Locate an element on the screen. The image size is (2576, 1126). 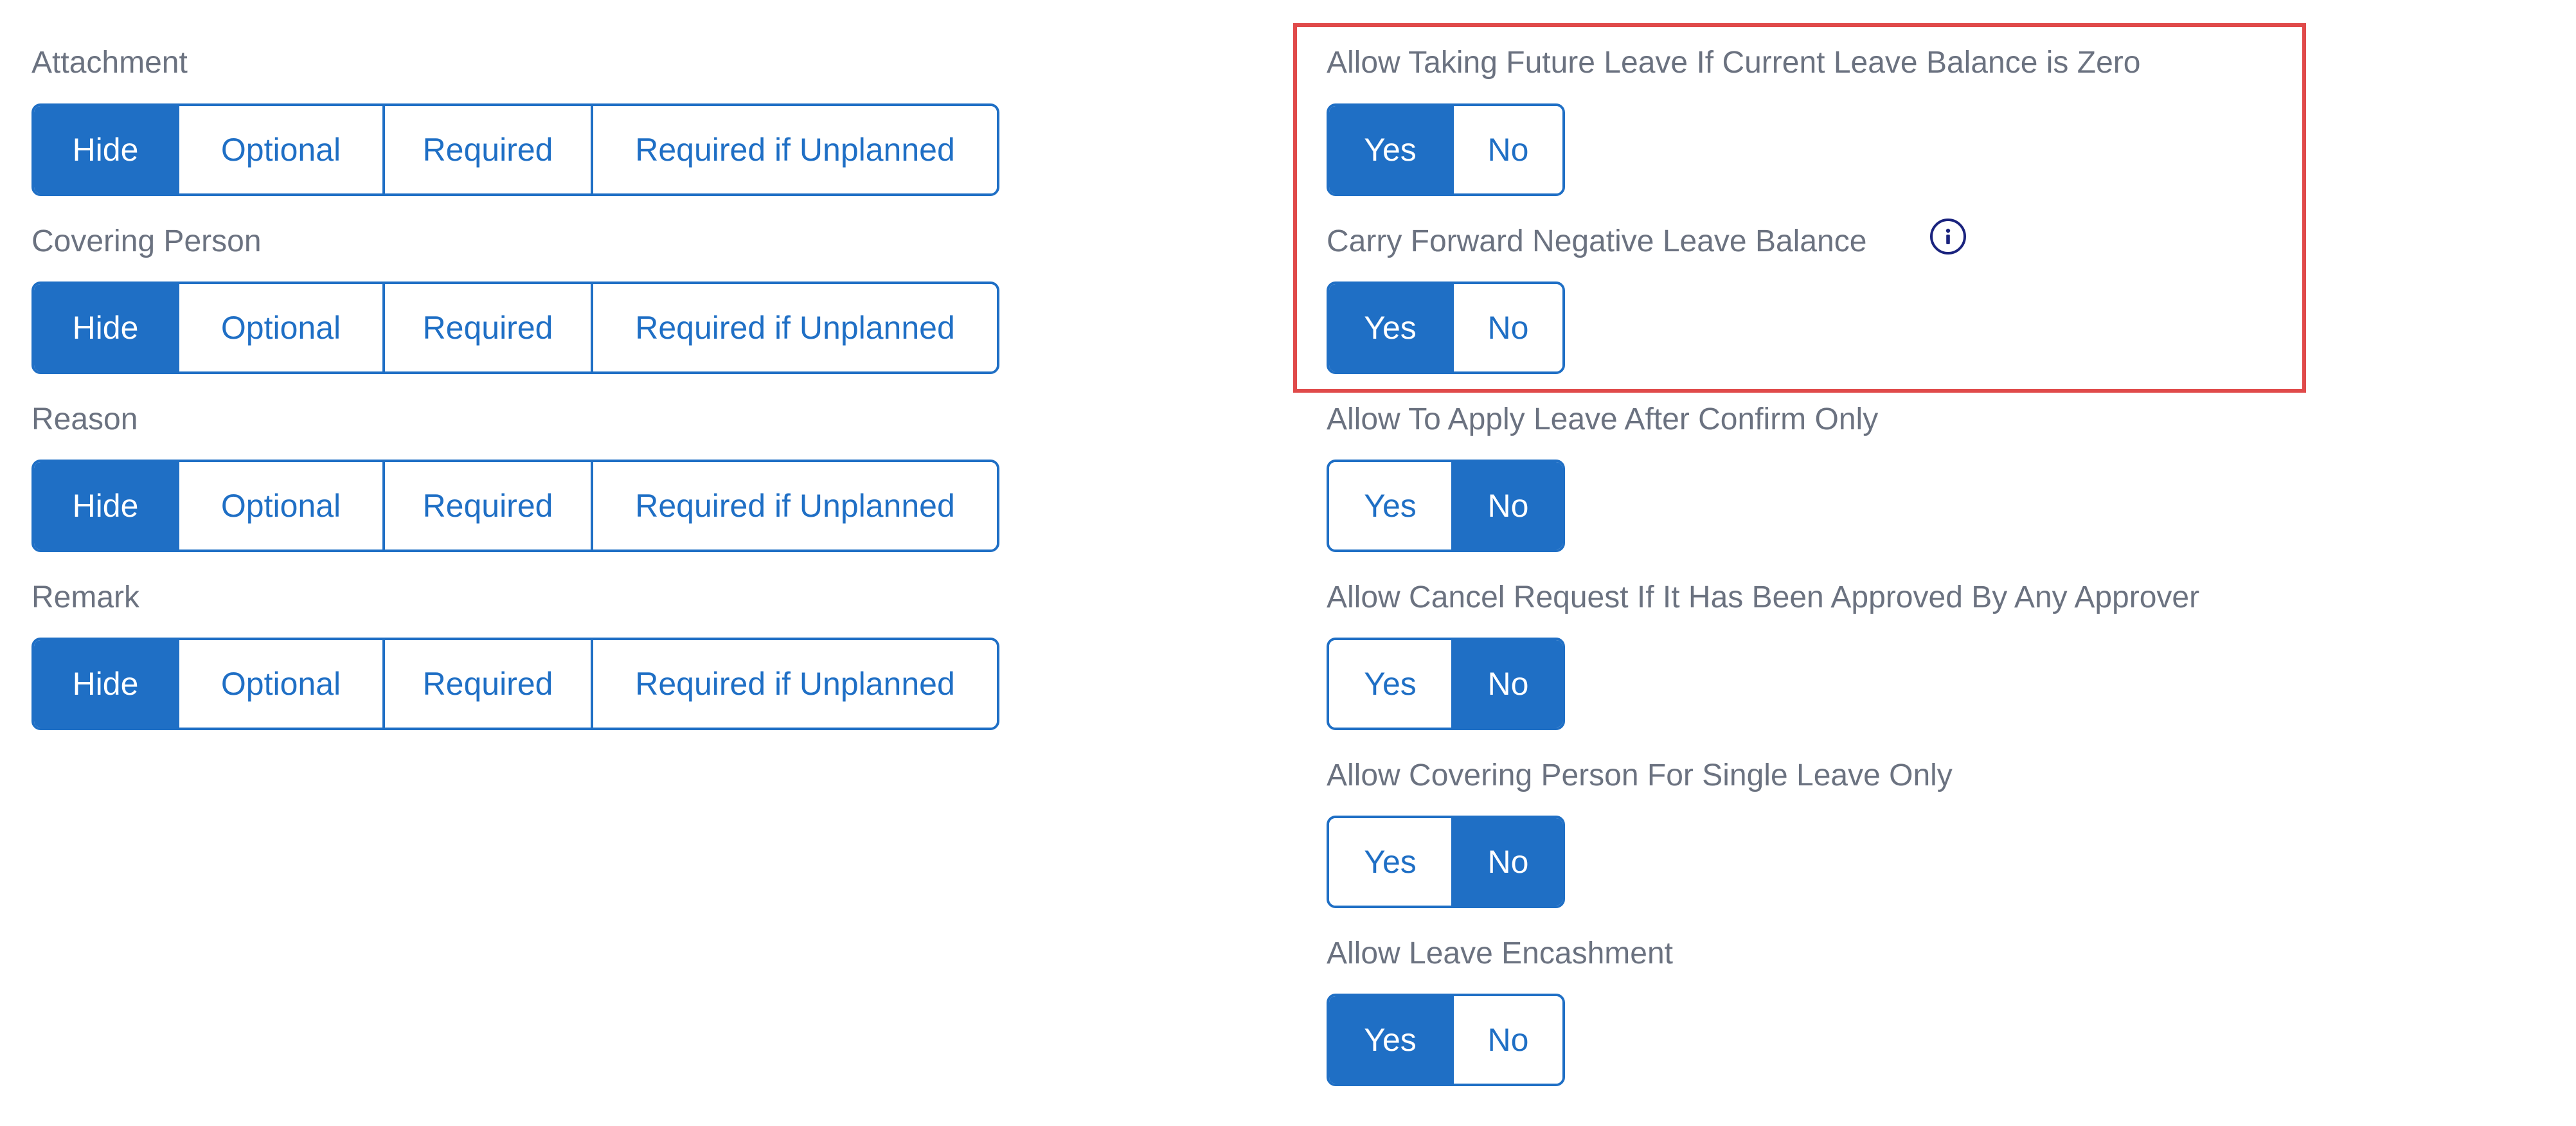
carry-forward-yes-option: Yes is located at coordinates (1390, 327).